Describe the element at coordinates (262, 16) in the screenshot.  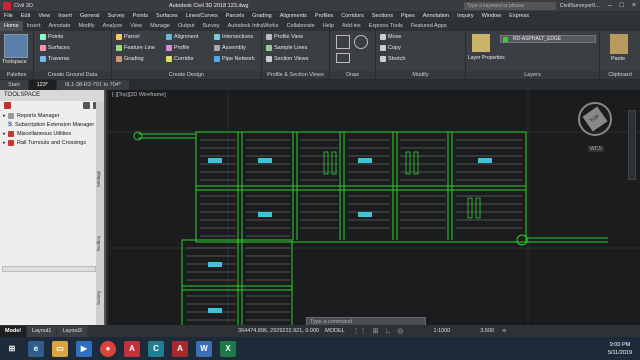
I see `menu-item: Grading` at that location.